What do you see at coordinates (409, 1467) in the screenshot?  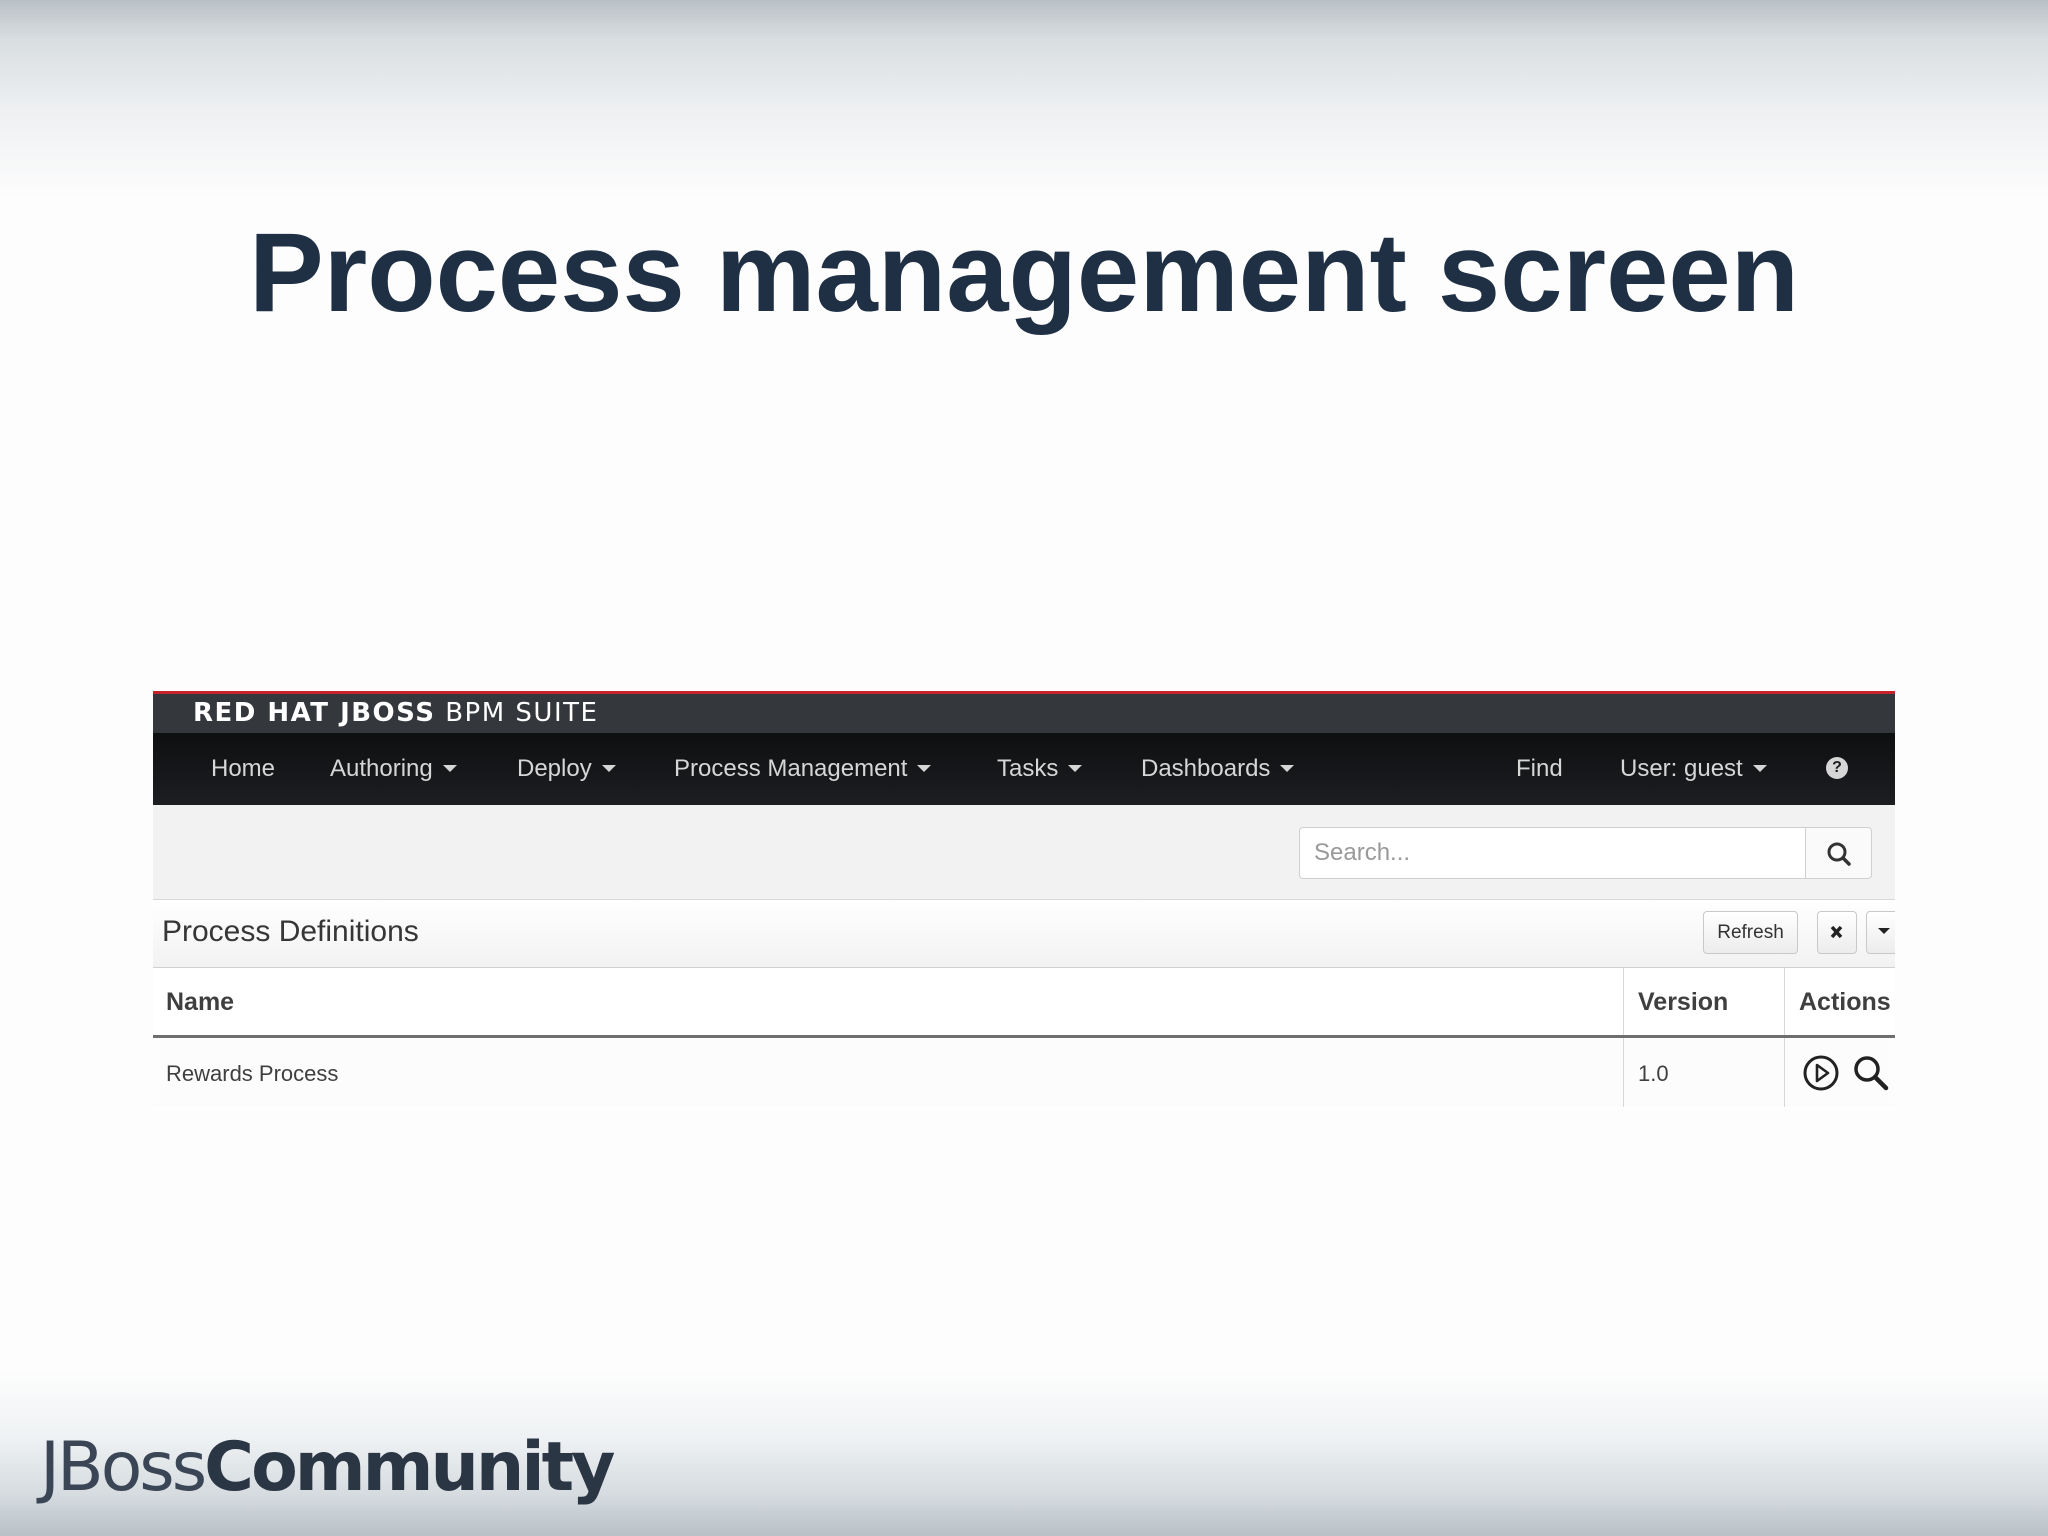 I see `logo-text-bold: Community` at bounding box center [409, 1467].